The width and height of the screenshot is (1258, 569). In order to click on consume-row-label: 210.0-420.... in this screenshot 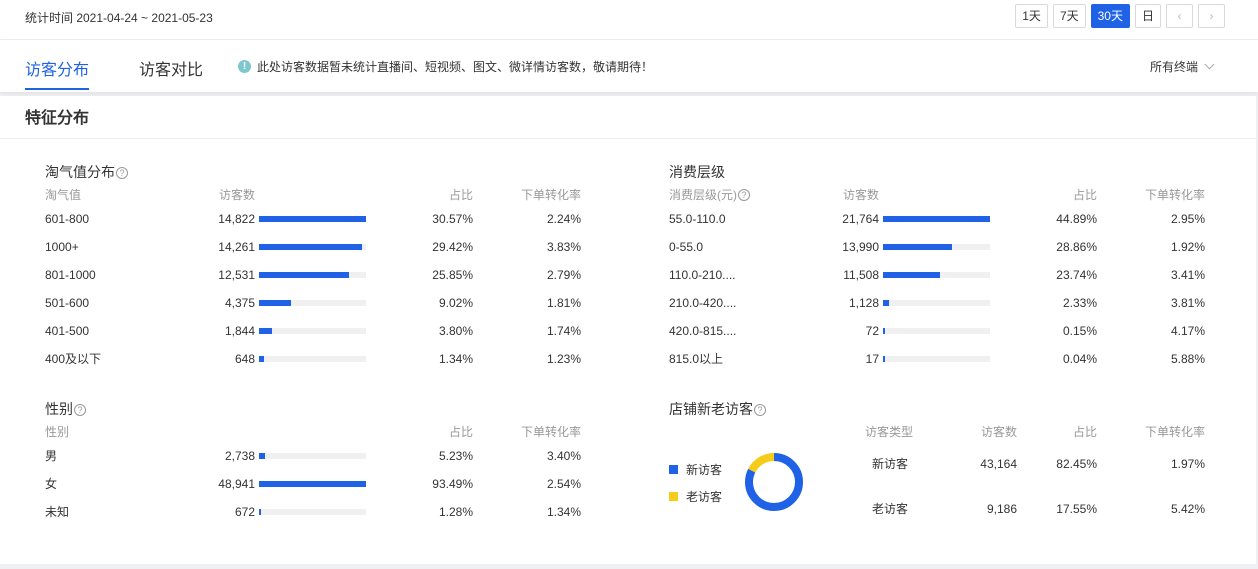, I will do `click(703, 303)`.